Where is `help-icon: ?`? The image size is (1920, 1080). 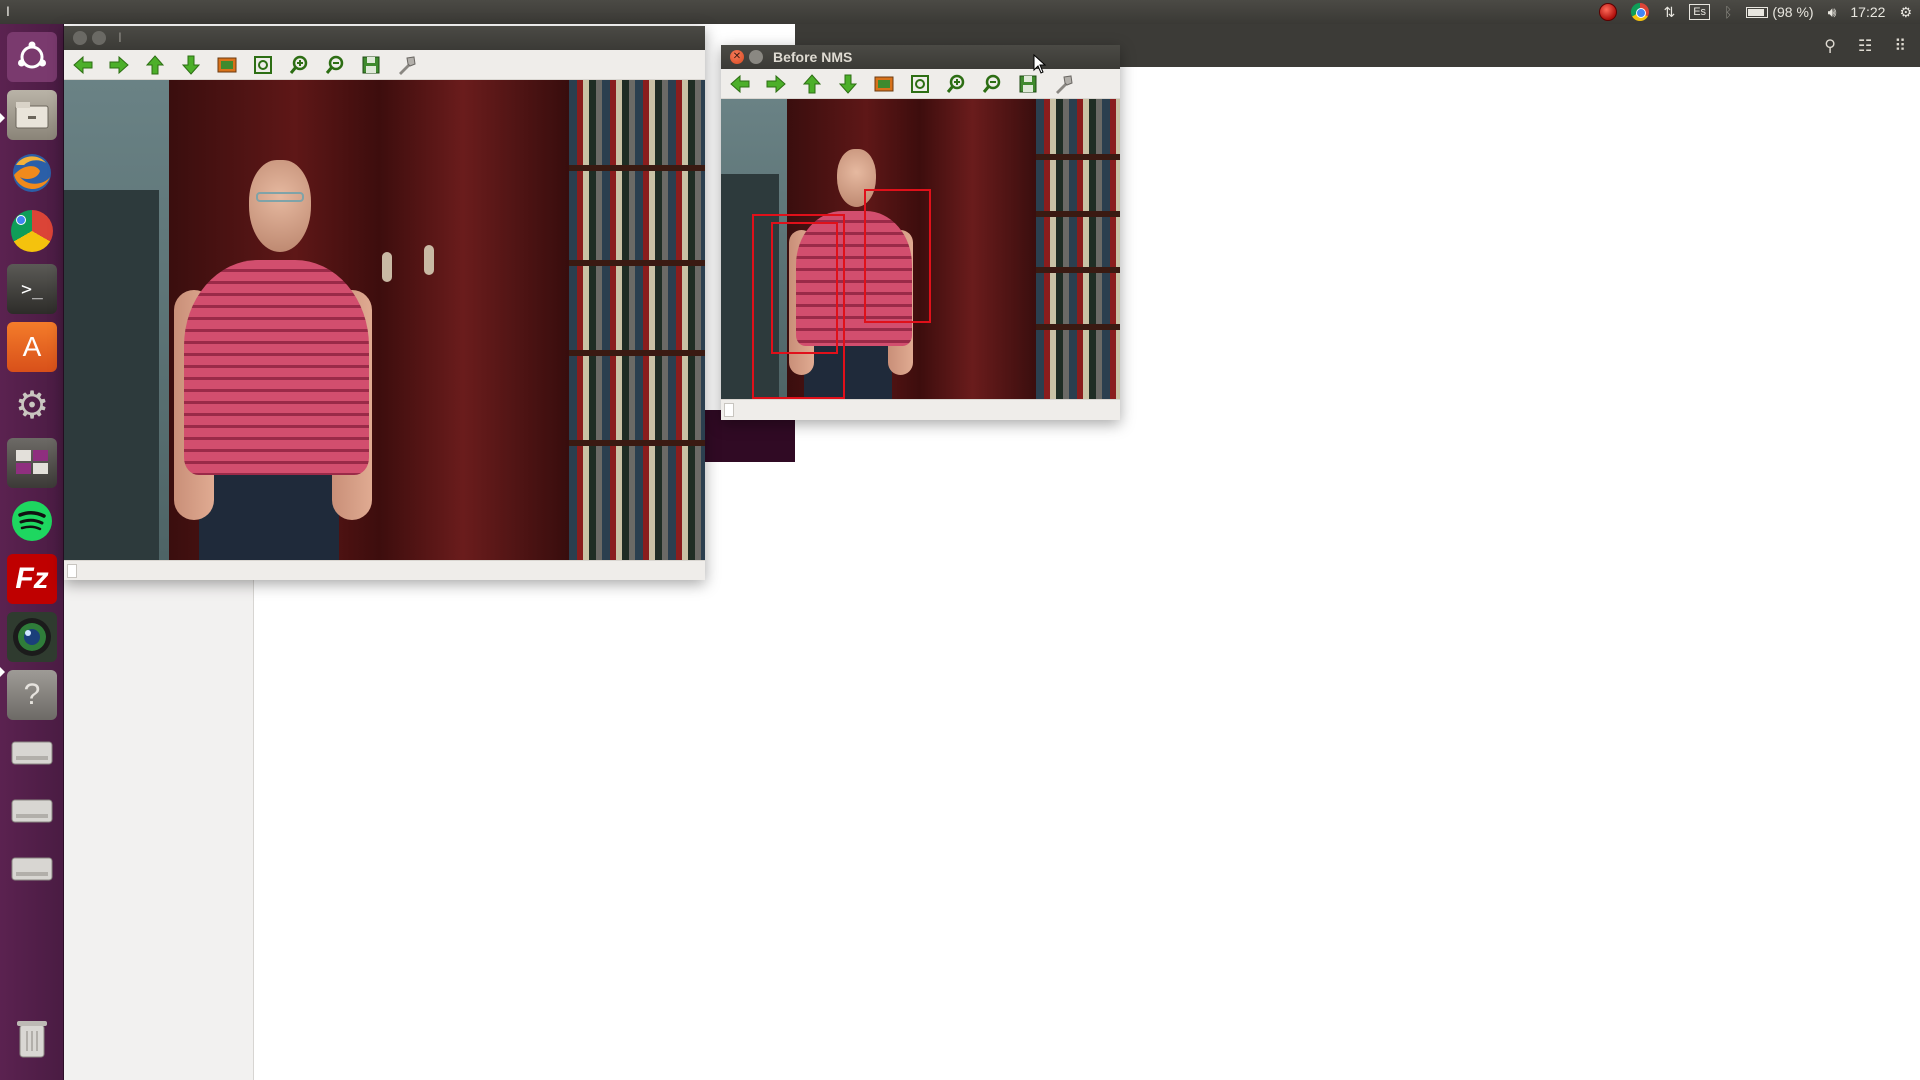
help-icon: ? is located at coordinates (32, 695).